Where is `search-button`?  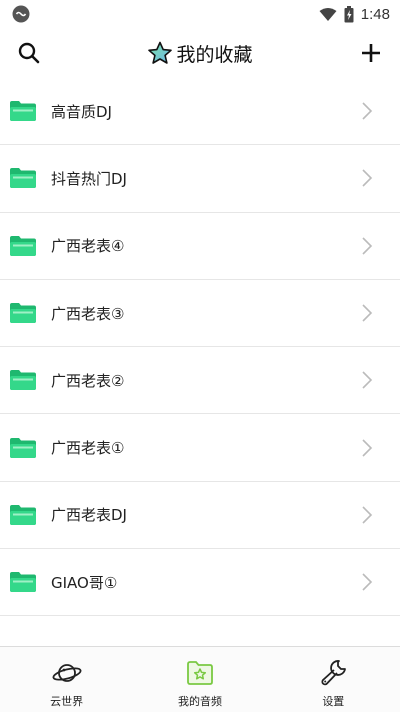 search-button is located at coordinates (29, 53).